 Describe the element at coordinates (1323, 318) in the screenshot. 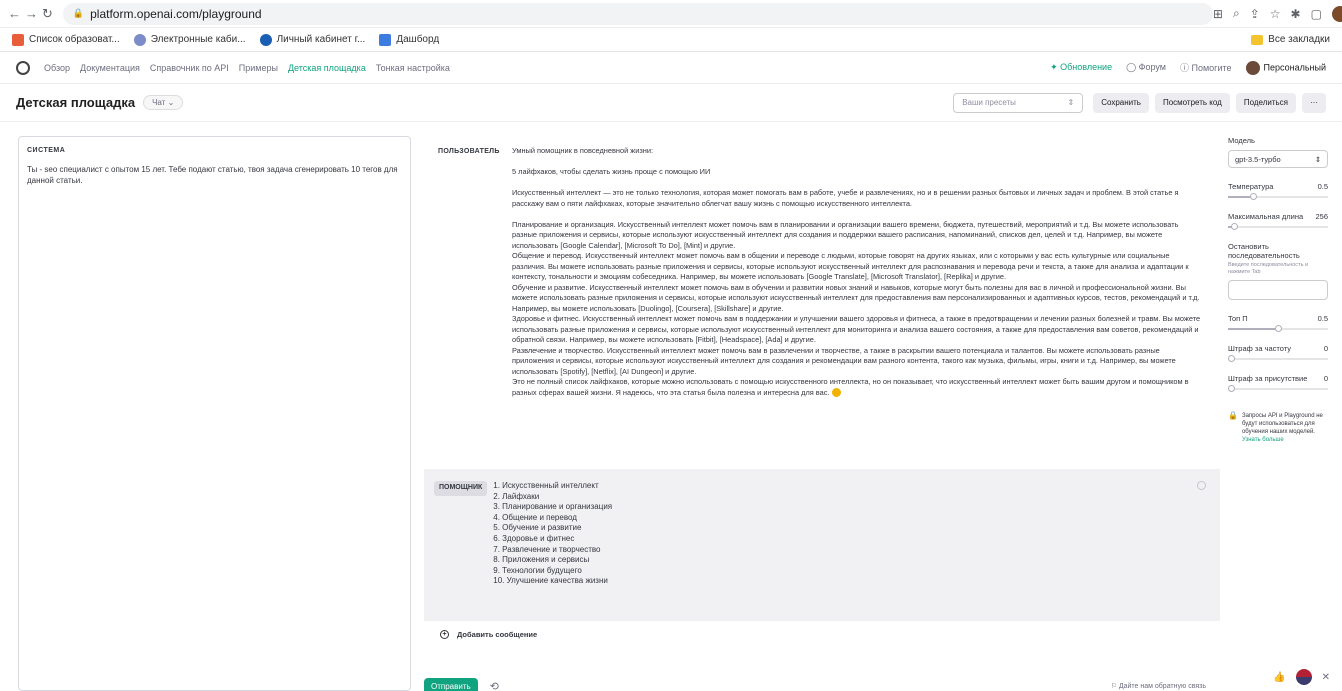

I see `top-p-value: 0.5` at that location.